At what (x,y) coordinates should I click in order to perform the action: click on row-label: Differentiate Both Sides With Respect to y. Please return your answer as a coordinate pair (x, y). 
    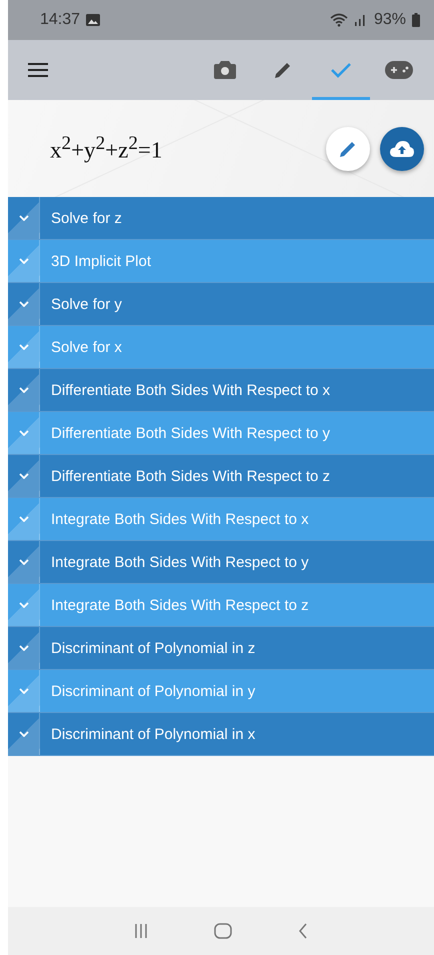
    Looking at the image, I should click on (190, 433).